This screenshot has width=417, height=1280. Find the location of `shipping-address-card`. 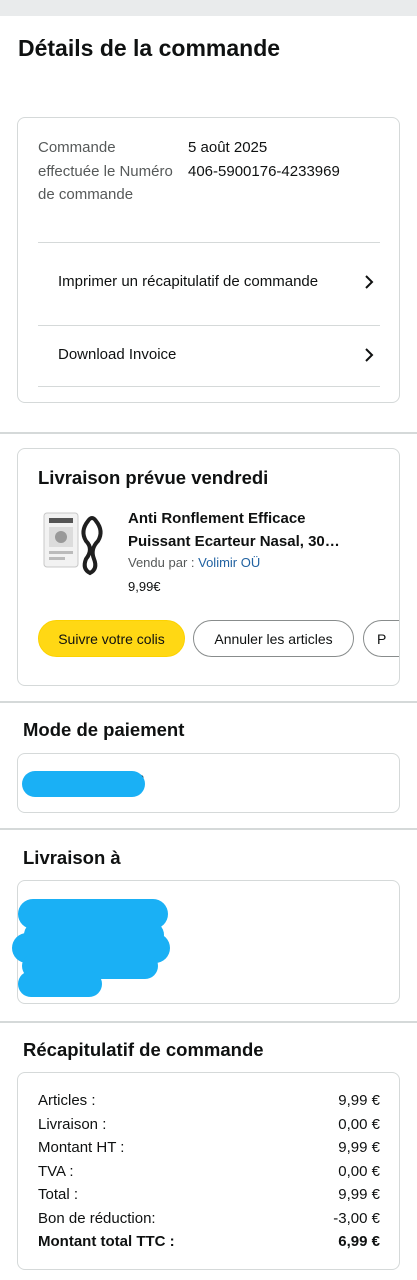

shipping-address-card is located at coordinates (206, 942).